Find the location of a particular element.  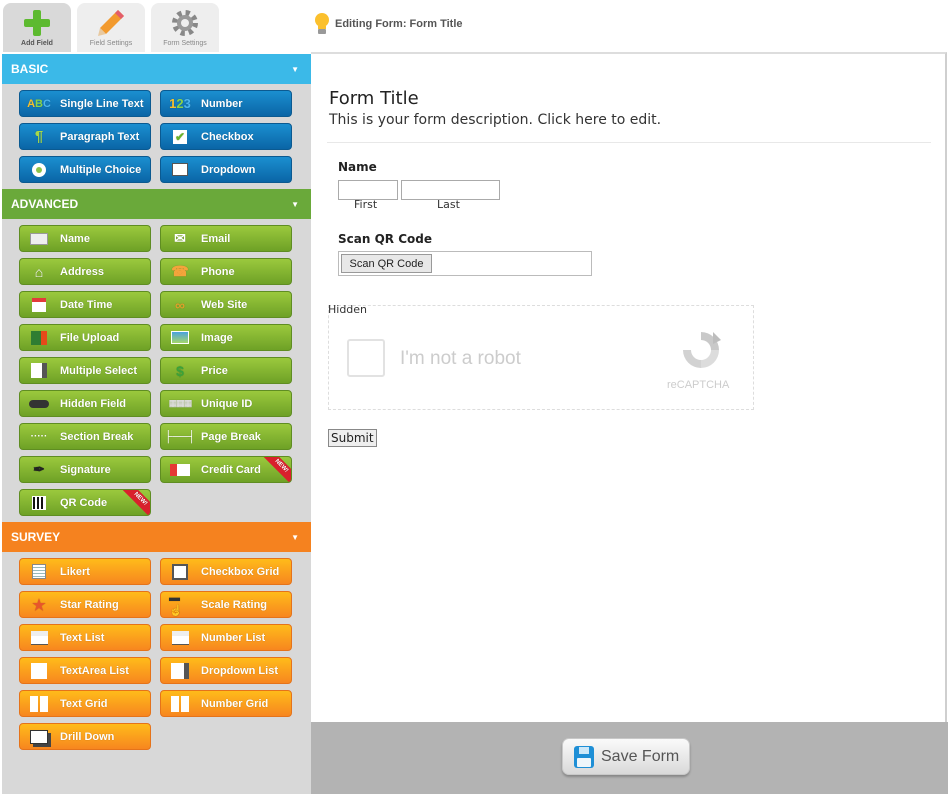

scan-qr-button: Scan QR Code is located at coordinates (386, 263).